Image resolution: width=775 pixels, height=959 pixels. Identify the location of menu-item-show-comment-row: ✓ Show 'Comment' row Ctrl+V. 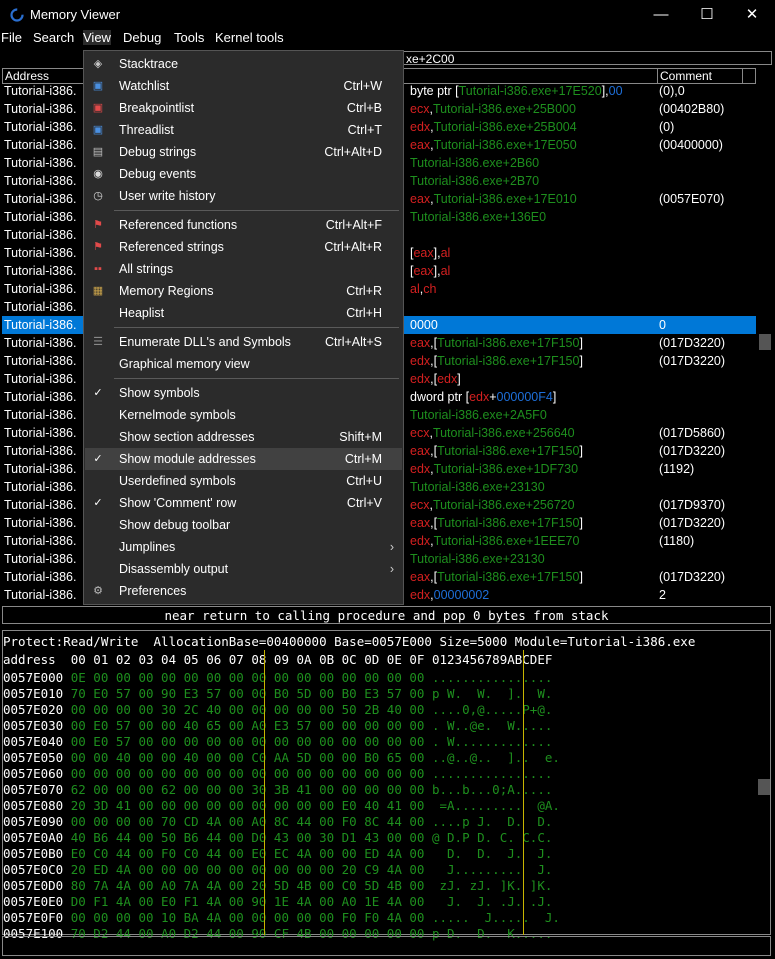
(243, 503).